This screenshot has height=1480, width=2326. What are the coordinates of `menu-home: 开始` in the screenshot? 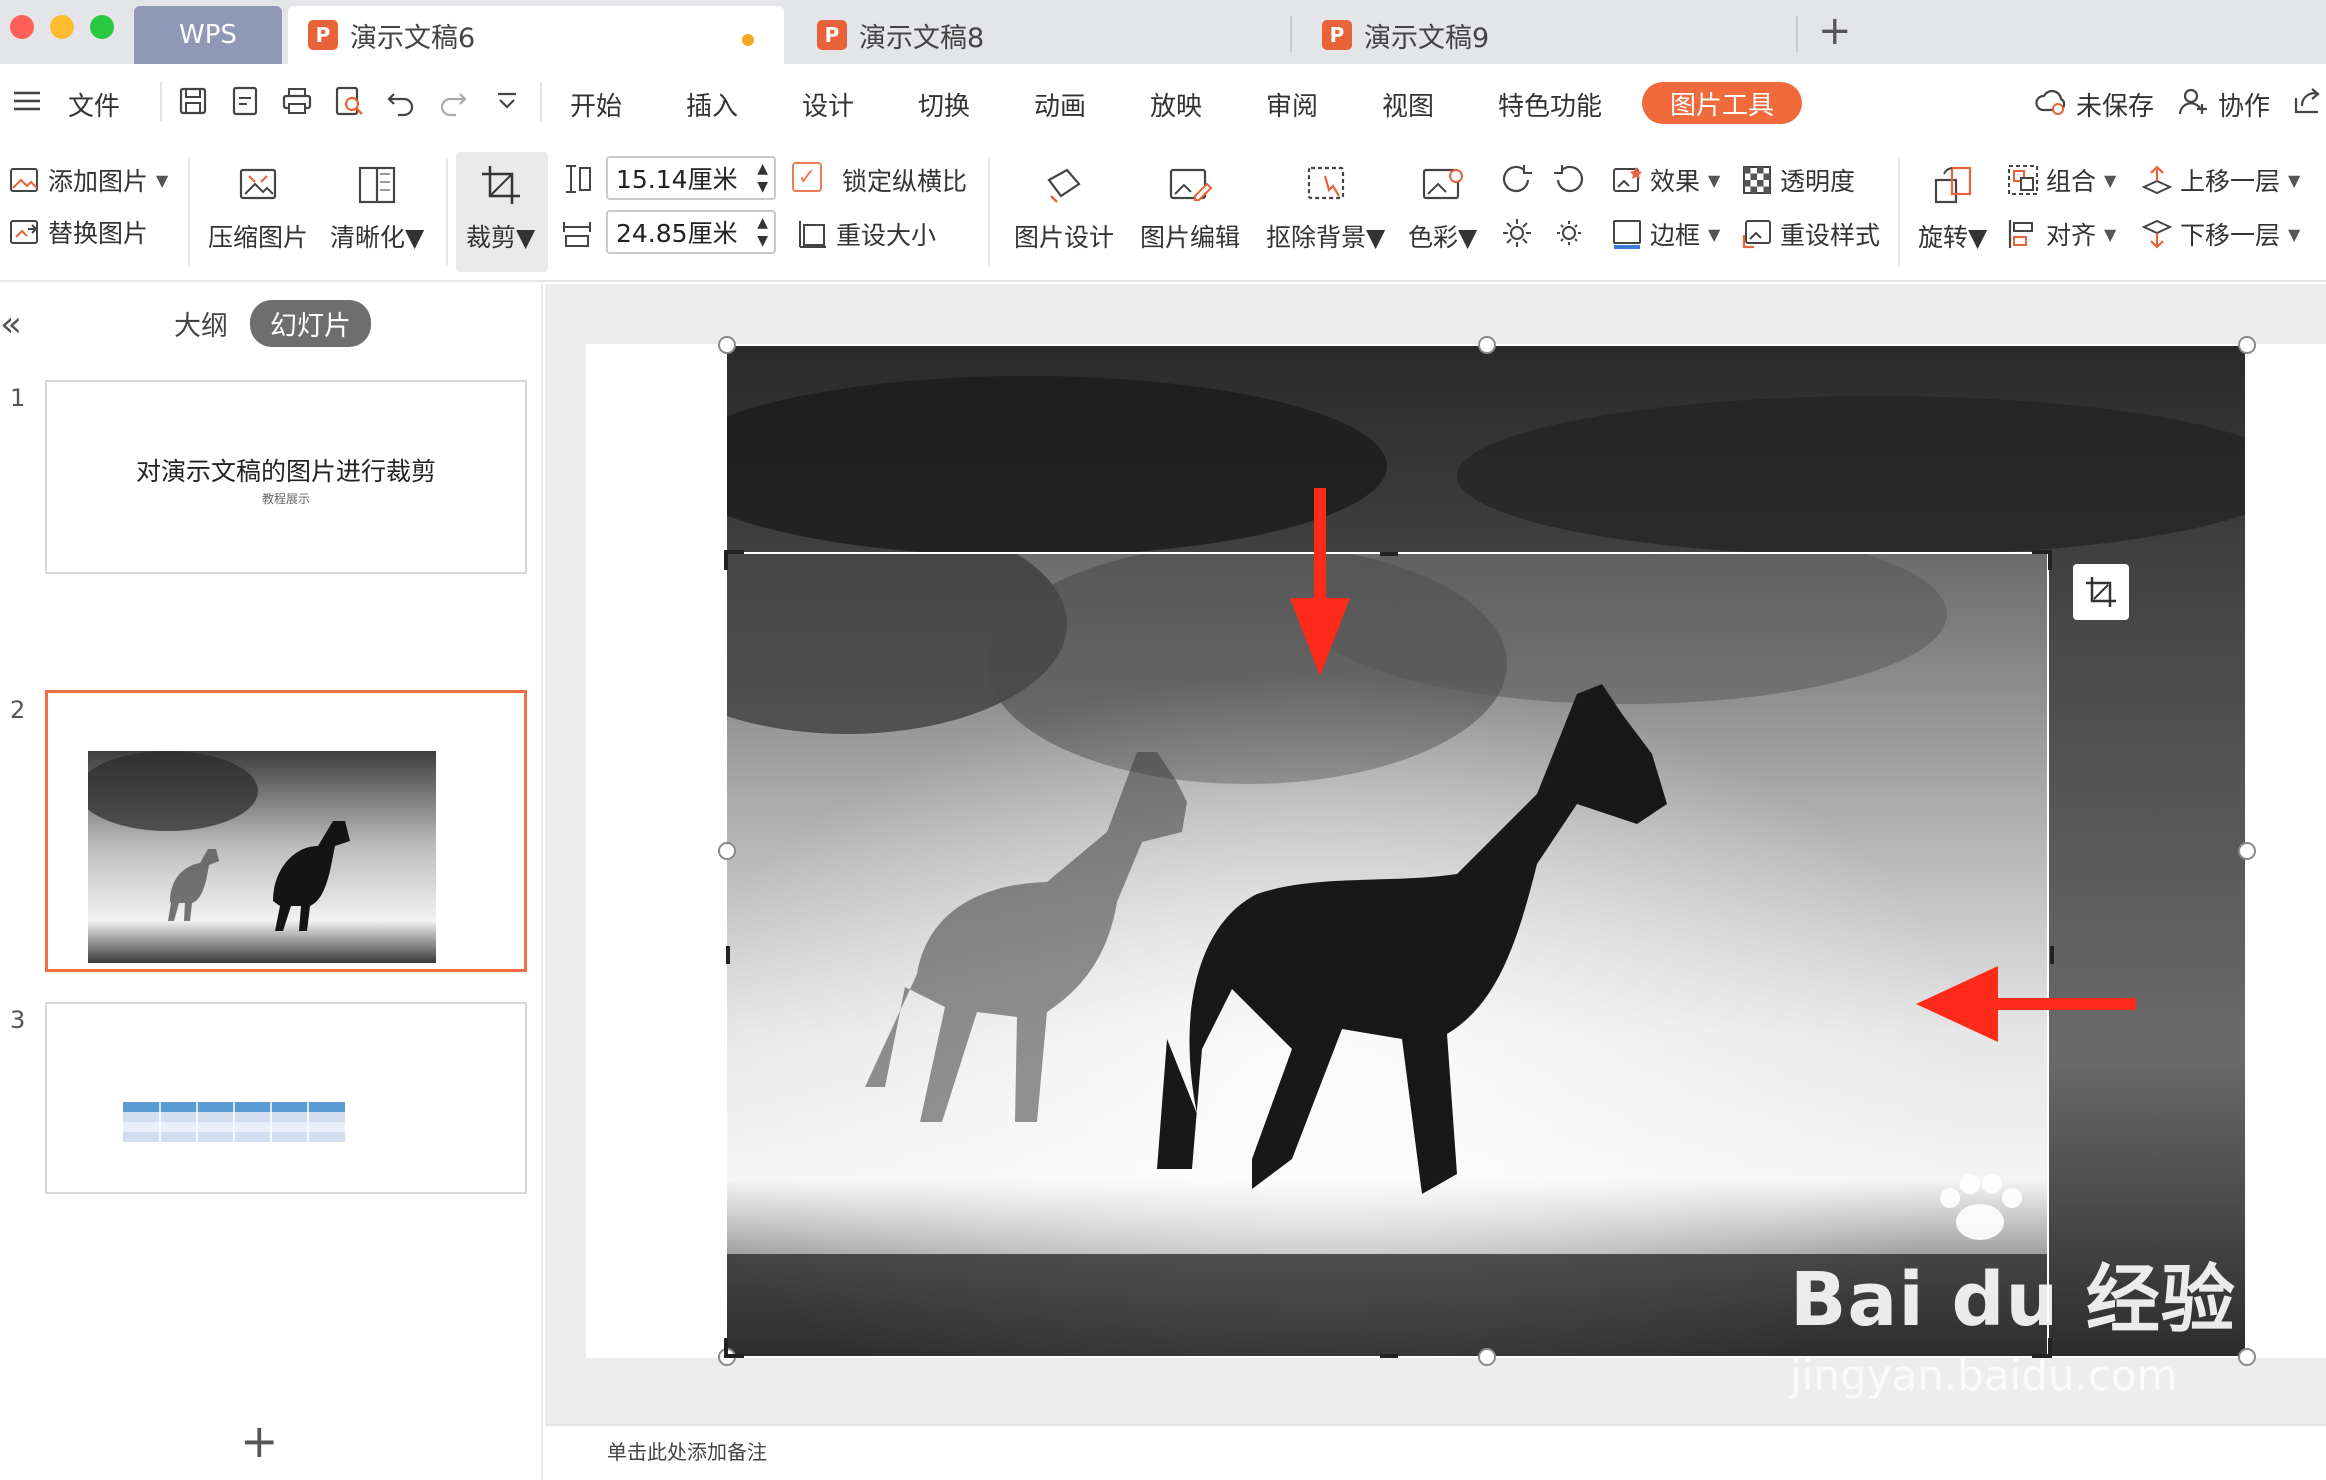 It's located at (596, 104).